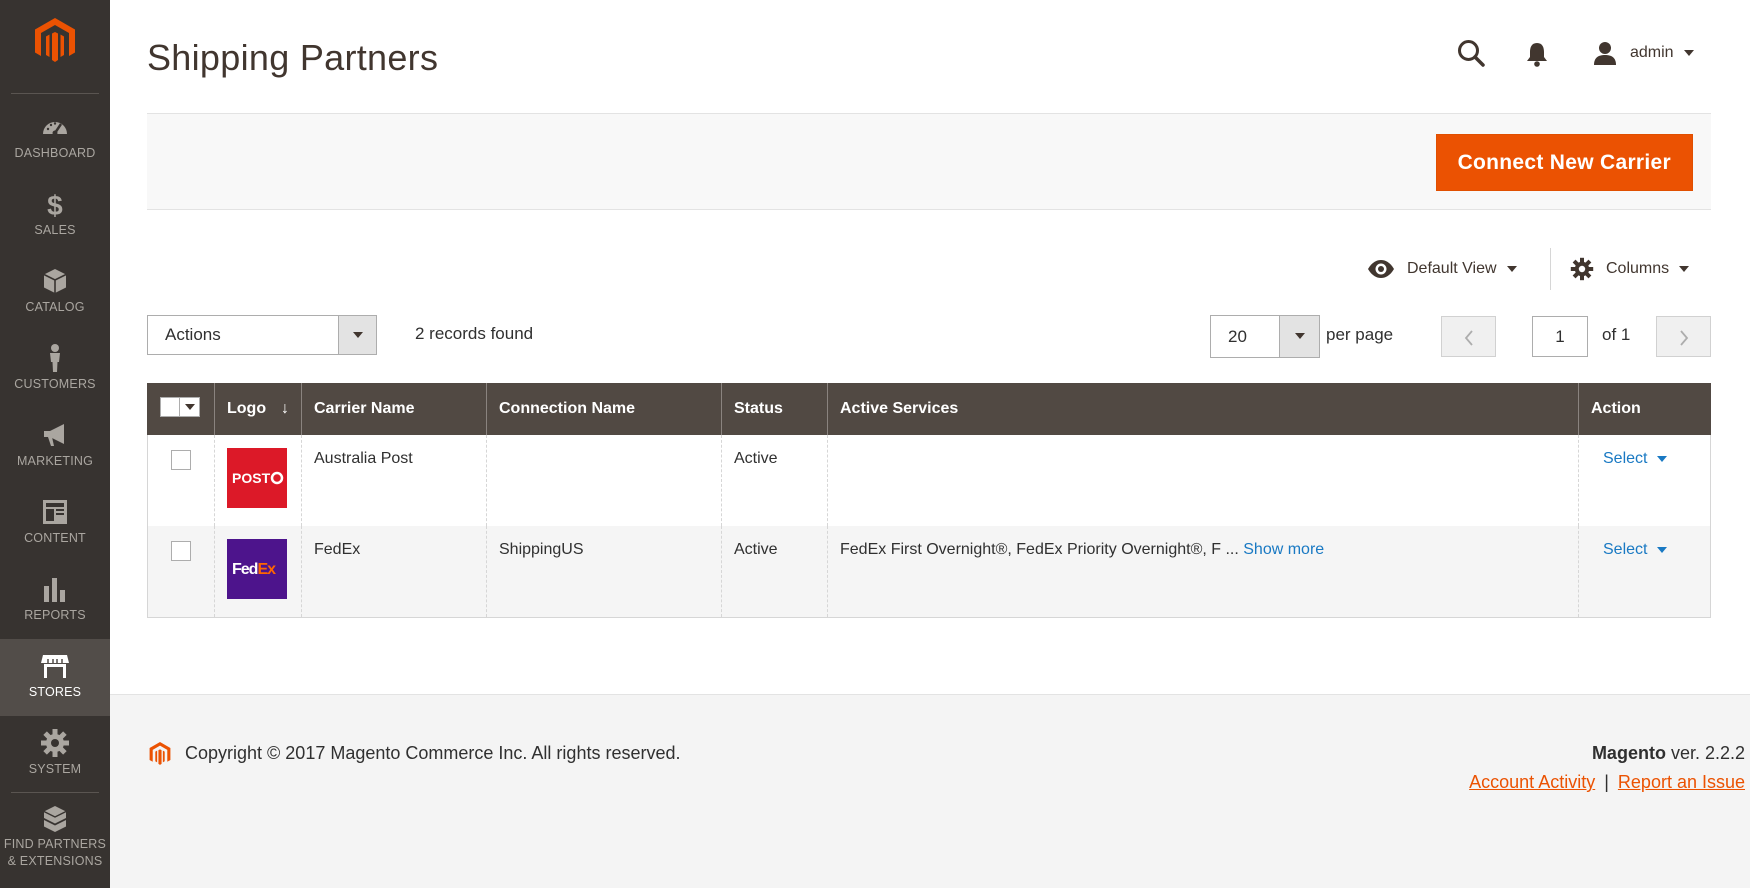 This screenshot has width=1750, height=888. I want to click on australia-post-logo: POST, so click(257, 478).